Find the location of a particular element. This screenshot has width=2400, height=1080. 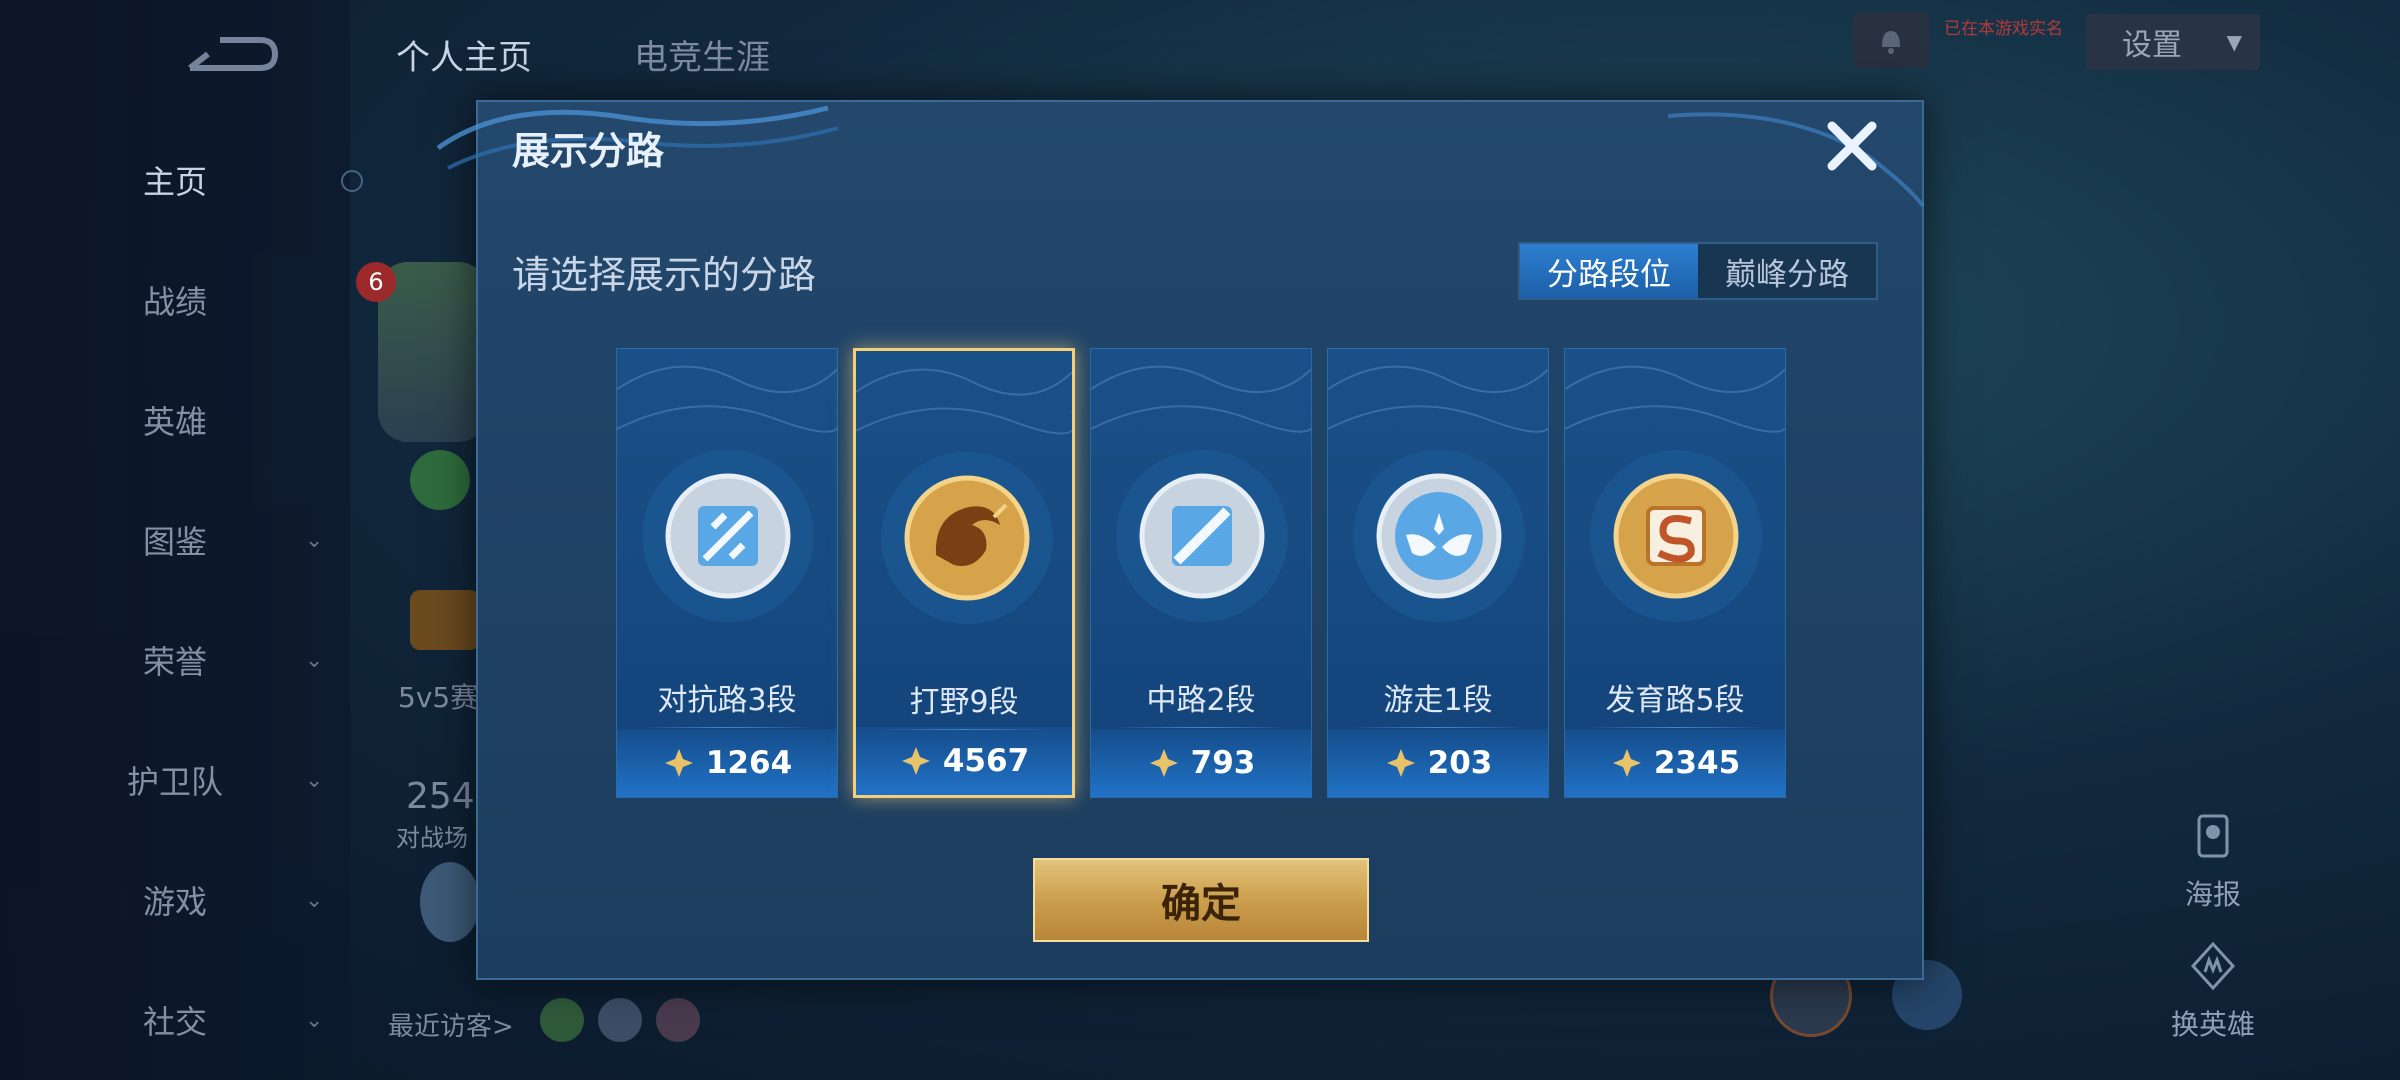

chevron-down-icon: ▼ is located at coordinates (2234, 42).